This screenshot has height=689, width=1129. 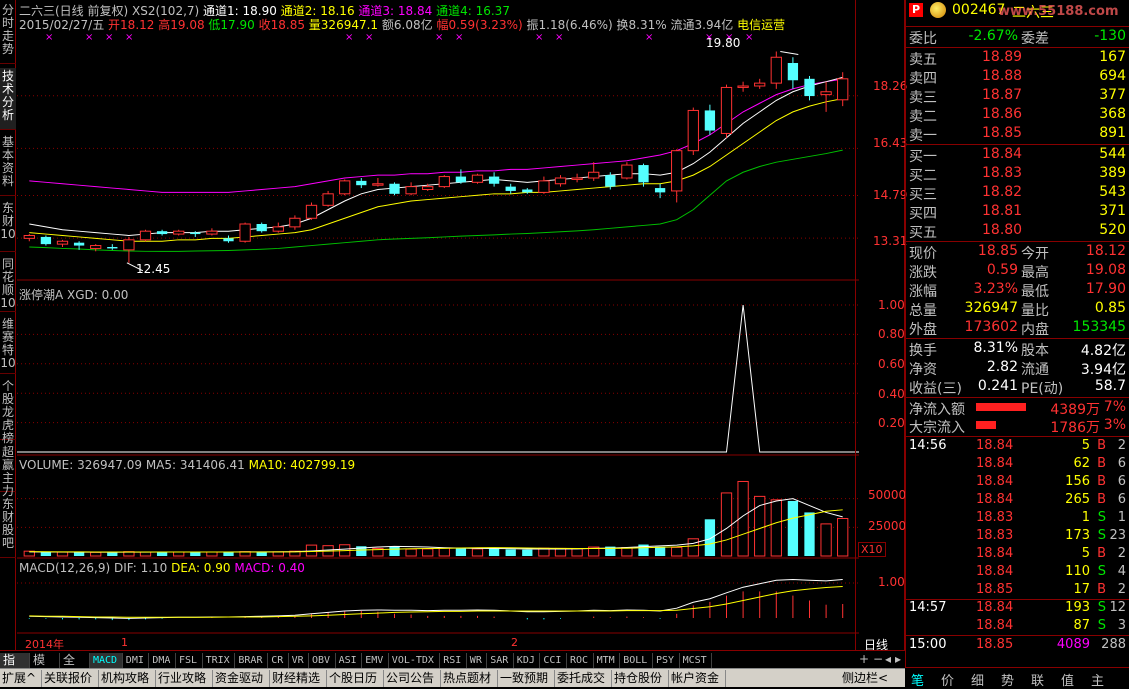 I want to click on bids-volume: 520, so click(x=1112, y=230).